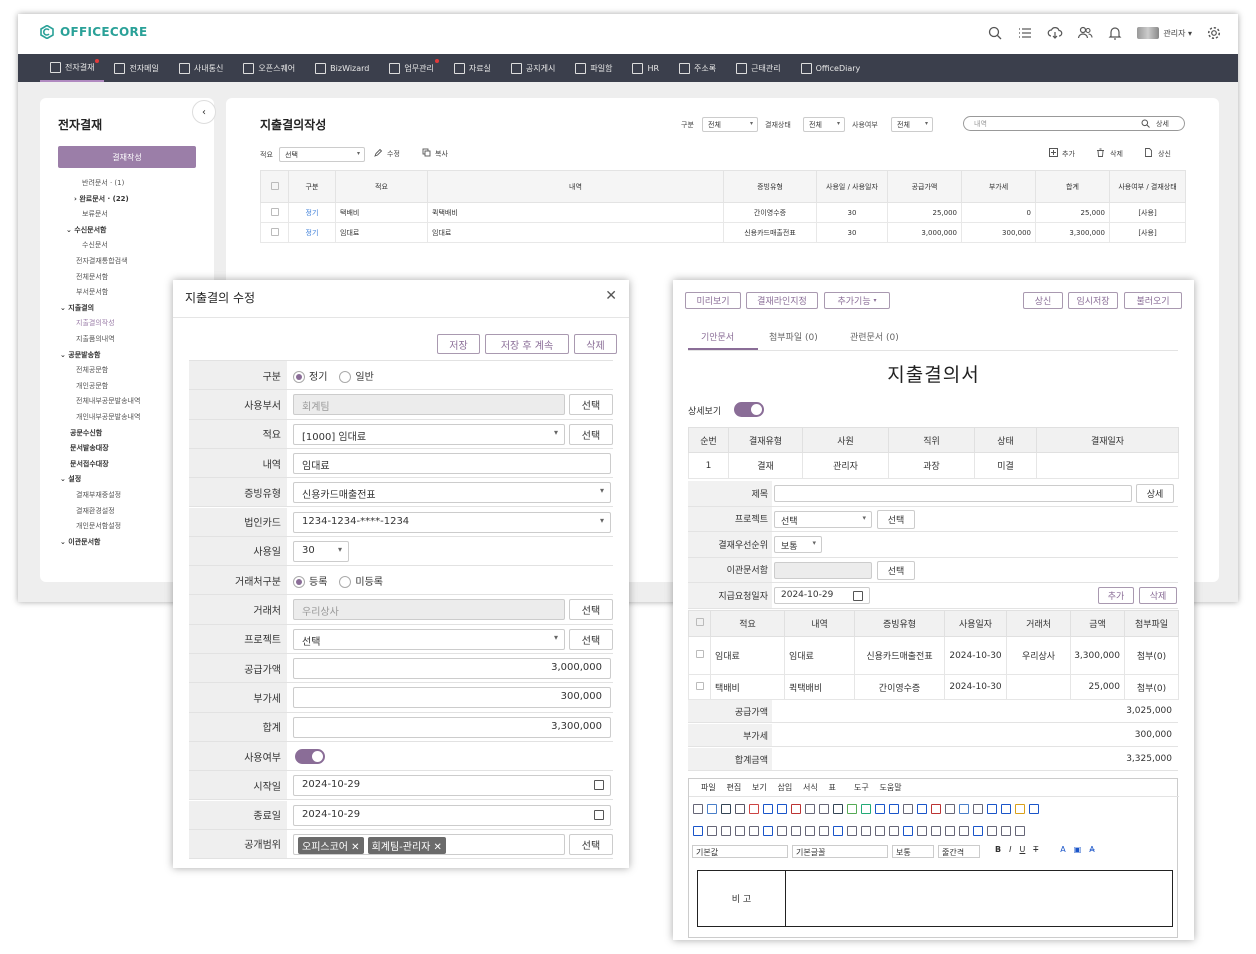 Image resolution: width=1256 pixels, height=954 pixels. Describe the element at coordinates (108, 401) in the screenshot. I see `sidebar-item: 전체내부공문발송내역` at that location.